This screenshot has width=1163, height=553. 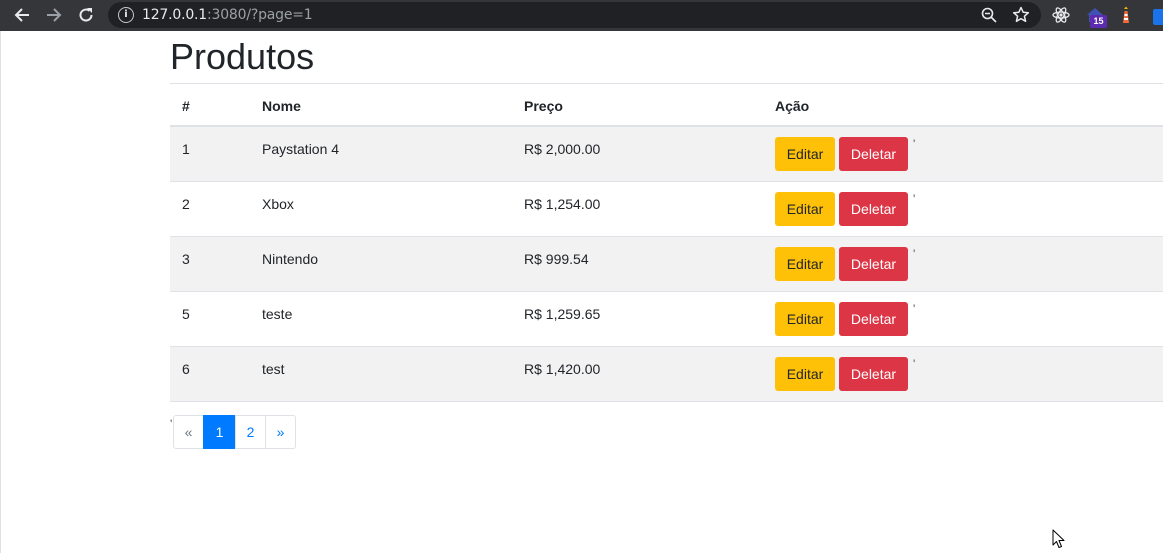 What do you see at coordinates (242, 56) in the screenshot?
I see `page-title: Produtos` at bounding box center [242, 56].